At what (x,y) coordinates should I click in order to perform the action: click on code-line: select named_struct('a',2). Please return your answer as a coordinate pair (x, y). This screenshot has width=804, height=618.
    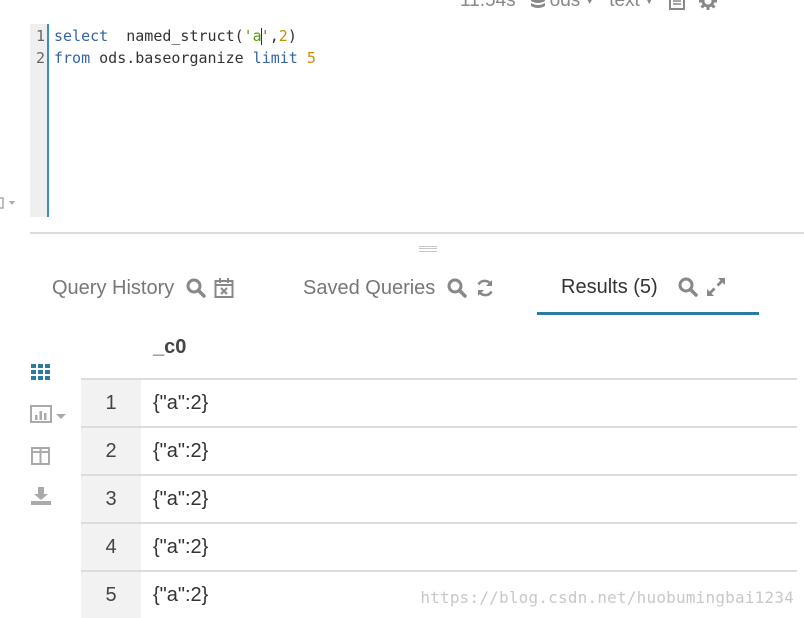
    Looking at the image, I should click on (185, 36).